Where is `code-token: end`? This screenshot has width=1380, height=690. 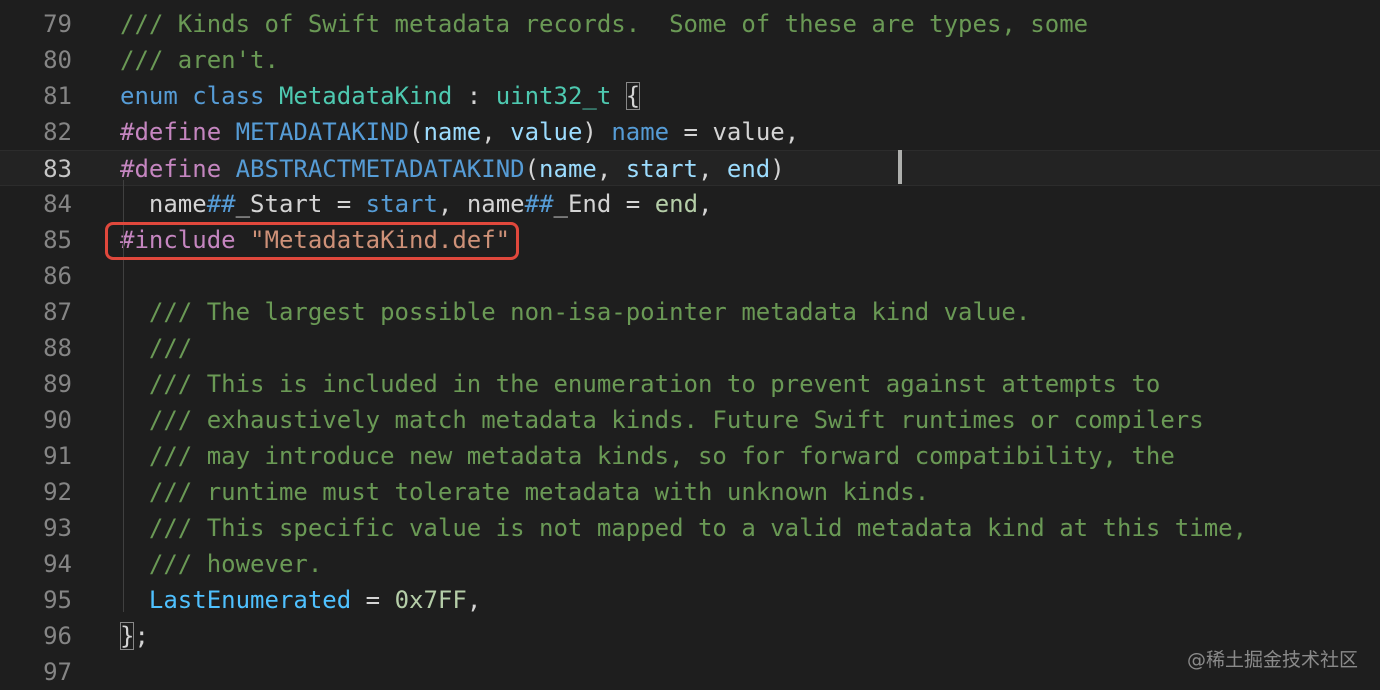 code-token: end is located at coordinates (676, 204).